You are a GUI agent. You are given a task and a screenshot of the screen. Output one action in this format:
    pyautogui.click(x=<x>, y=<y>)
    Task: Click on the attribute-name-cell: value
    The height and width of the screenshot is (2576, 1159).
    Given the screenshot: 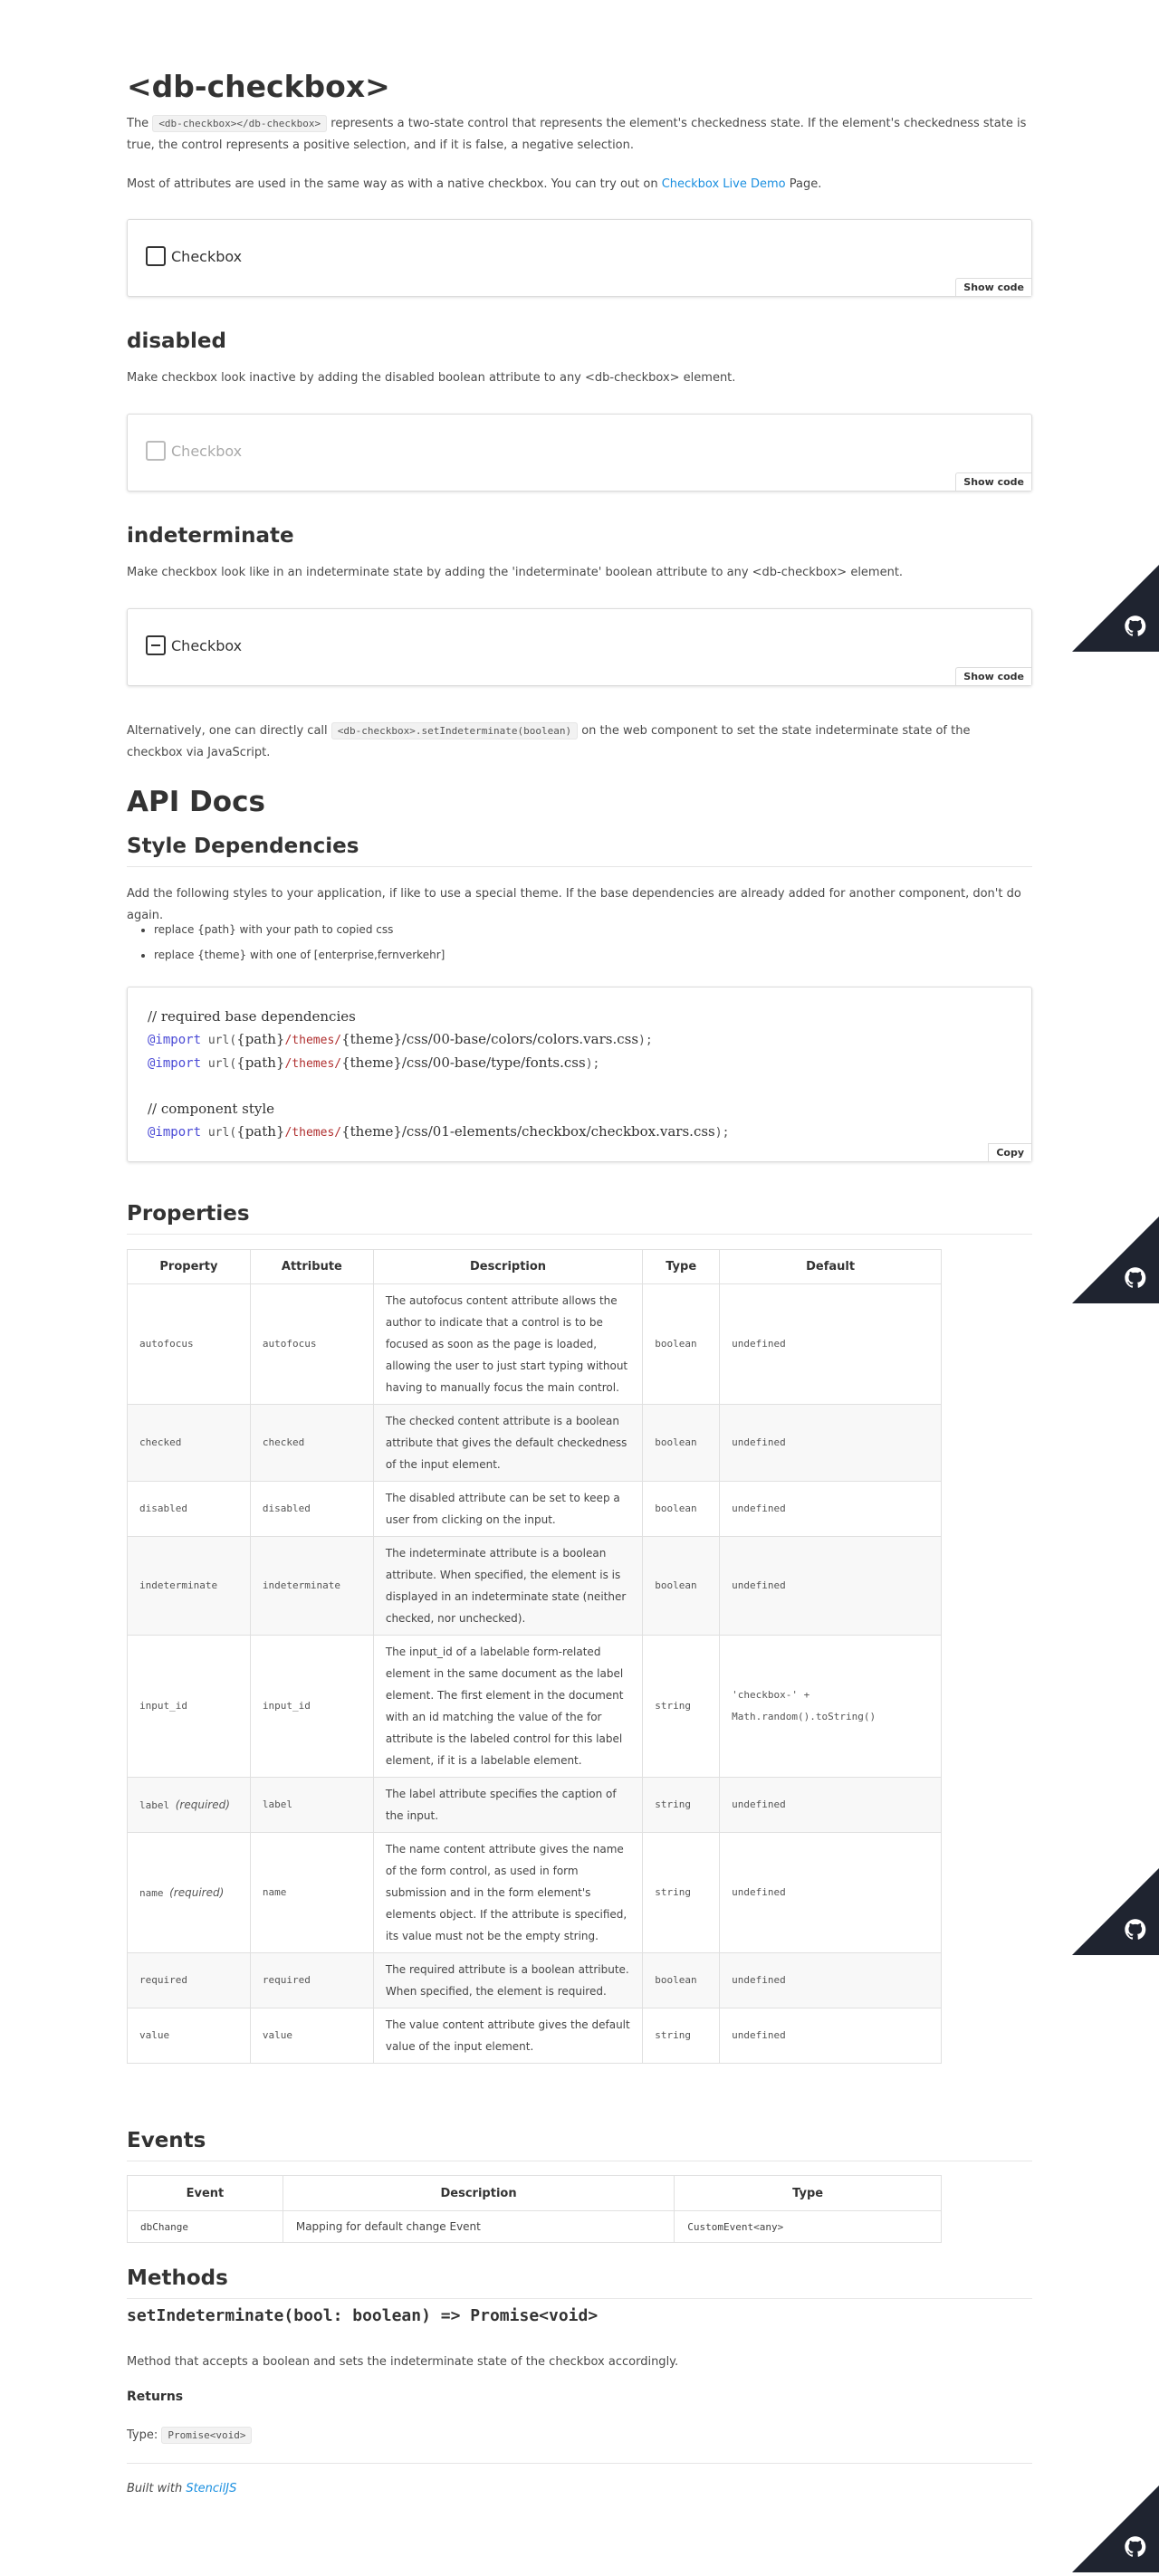 What is the action you would take?
    pyautogui.click(x=312, y=2036)
    